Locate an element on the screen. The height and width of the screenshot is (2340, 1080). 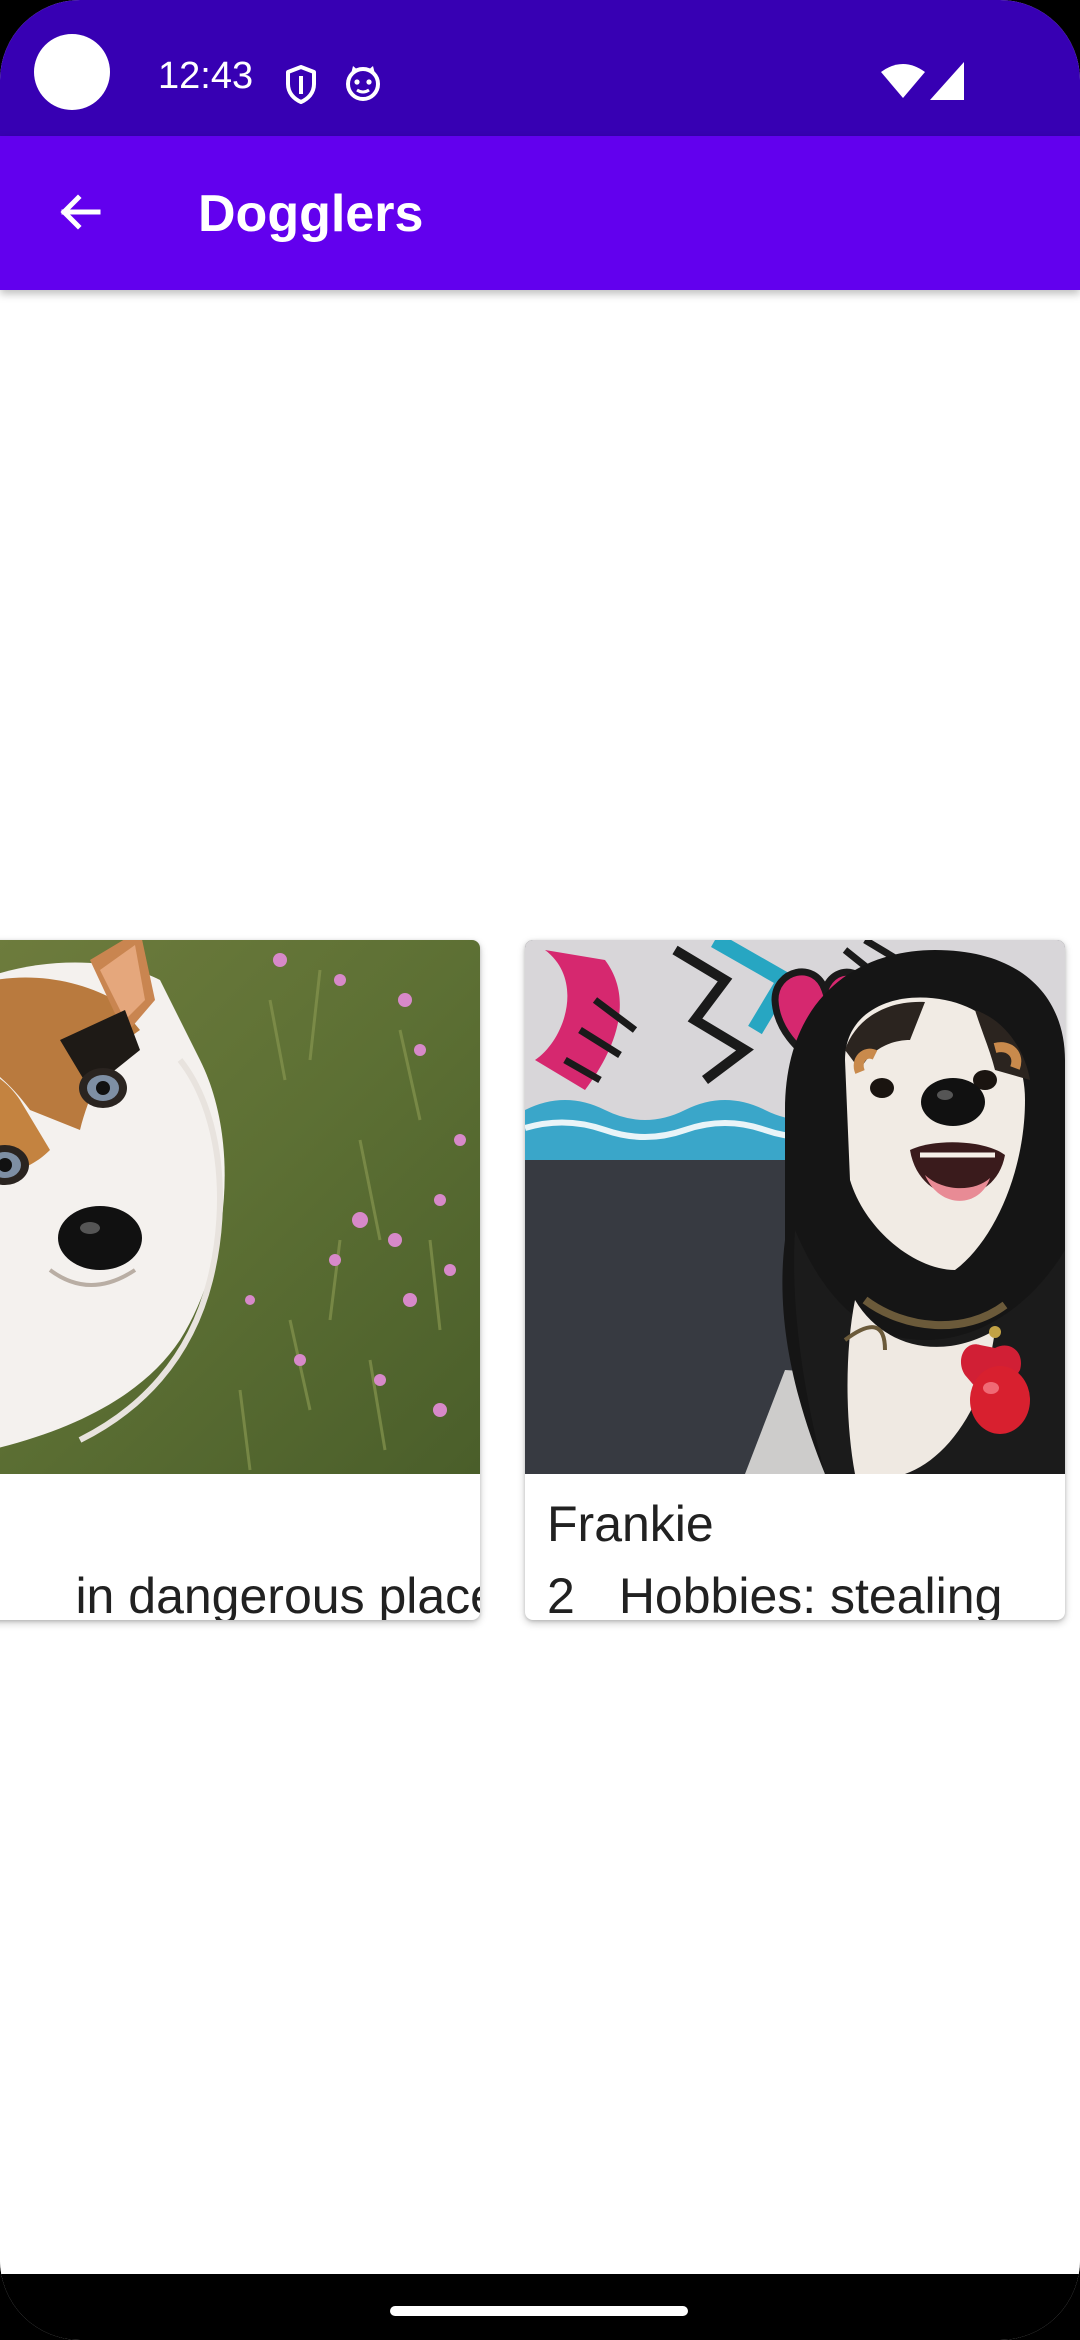
signal-icon is located at coordinates (947, 81).